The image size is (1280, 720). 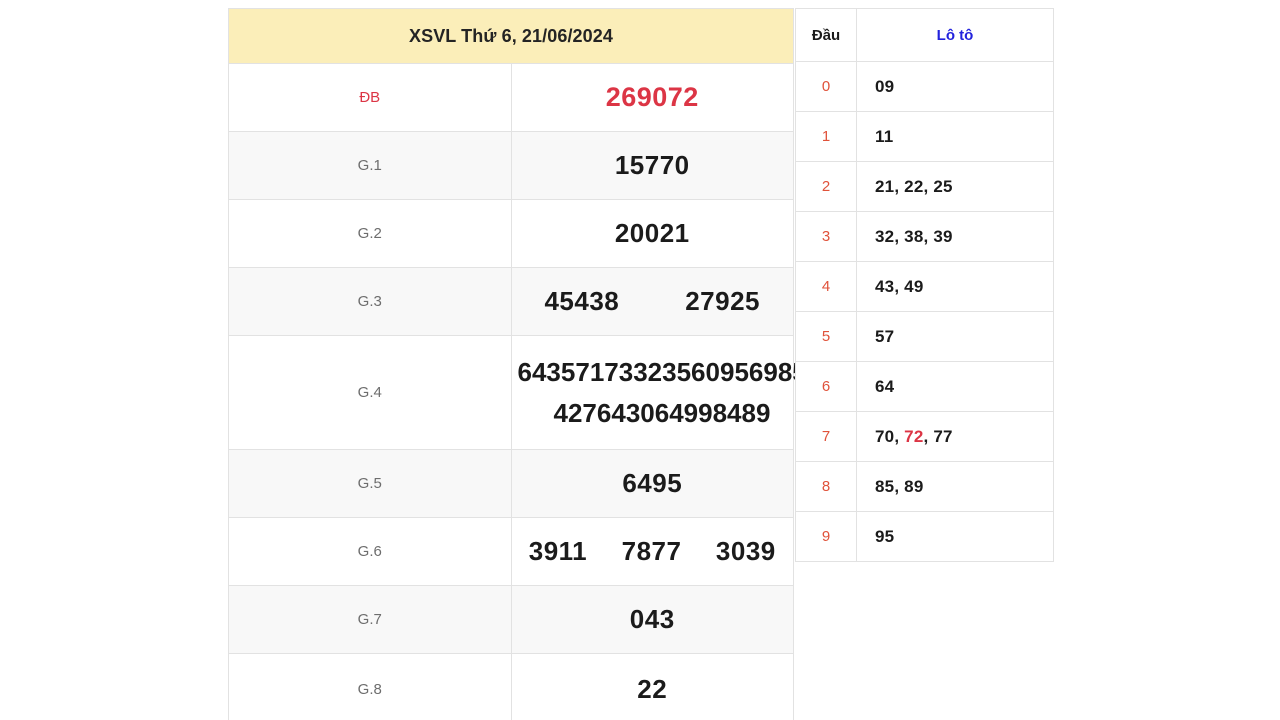 What do you see at coordinates (826, 236) in the screenshot?
I see `loto-dau-cell: 3` at bounding box center [826, 236].